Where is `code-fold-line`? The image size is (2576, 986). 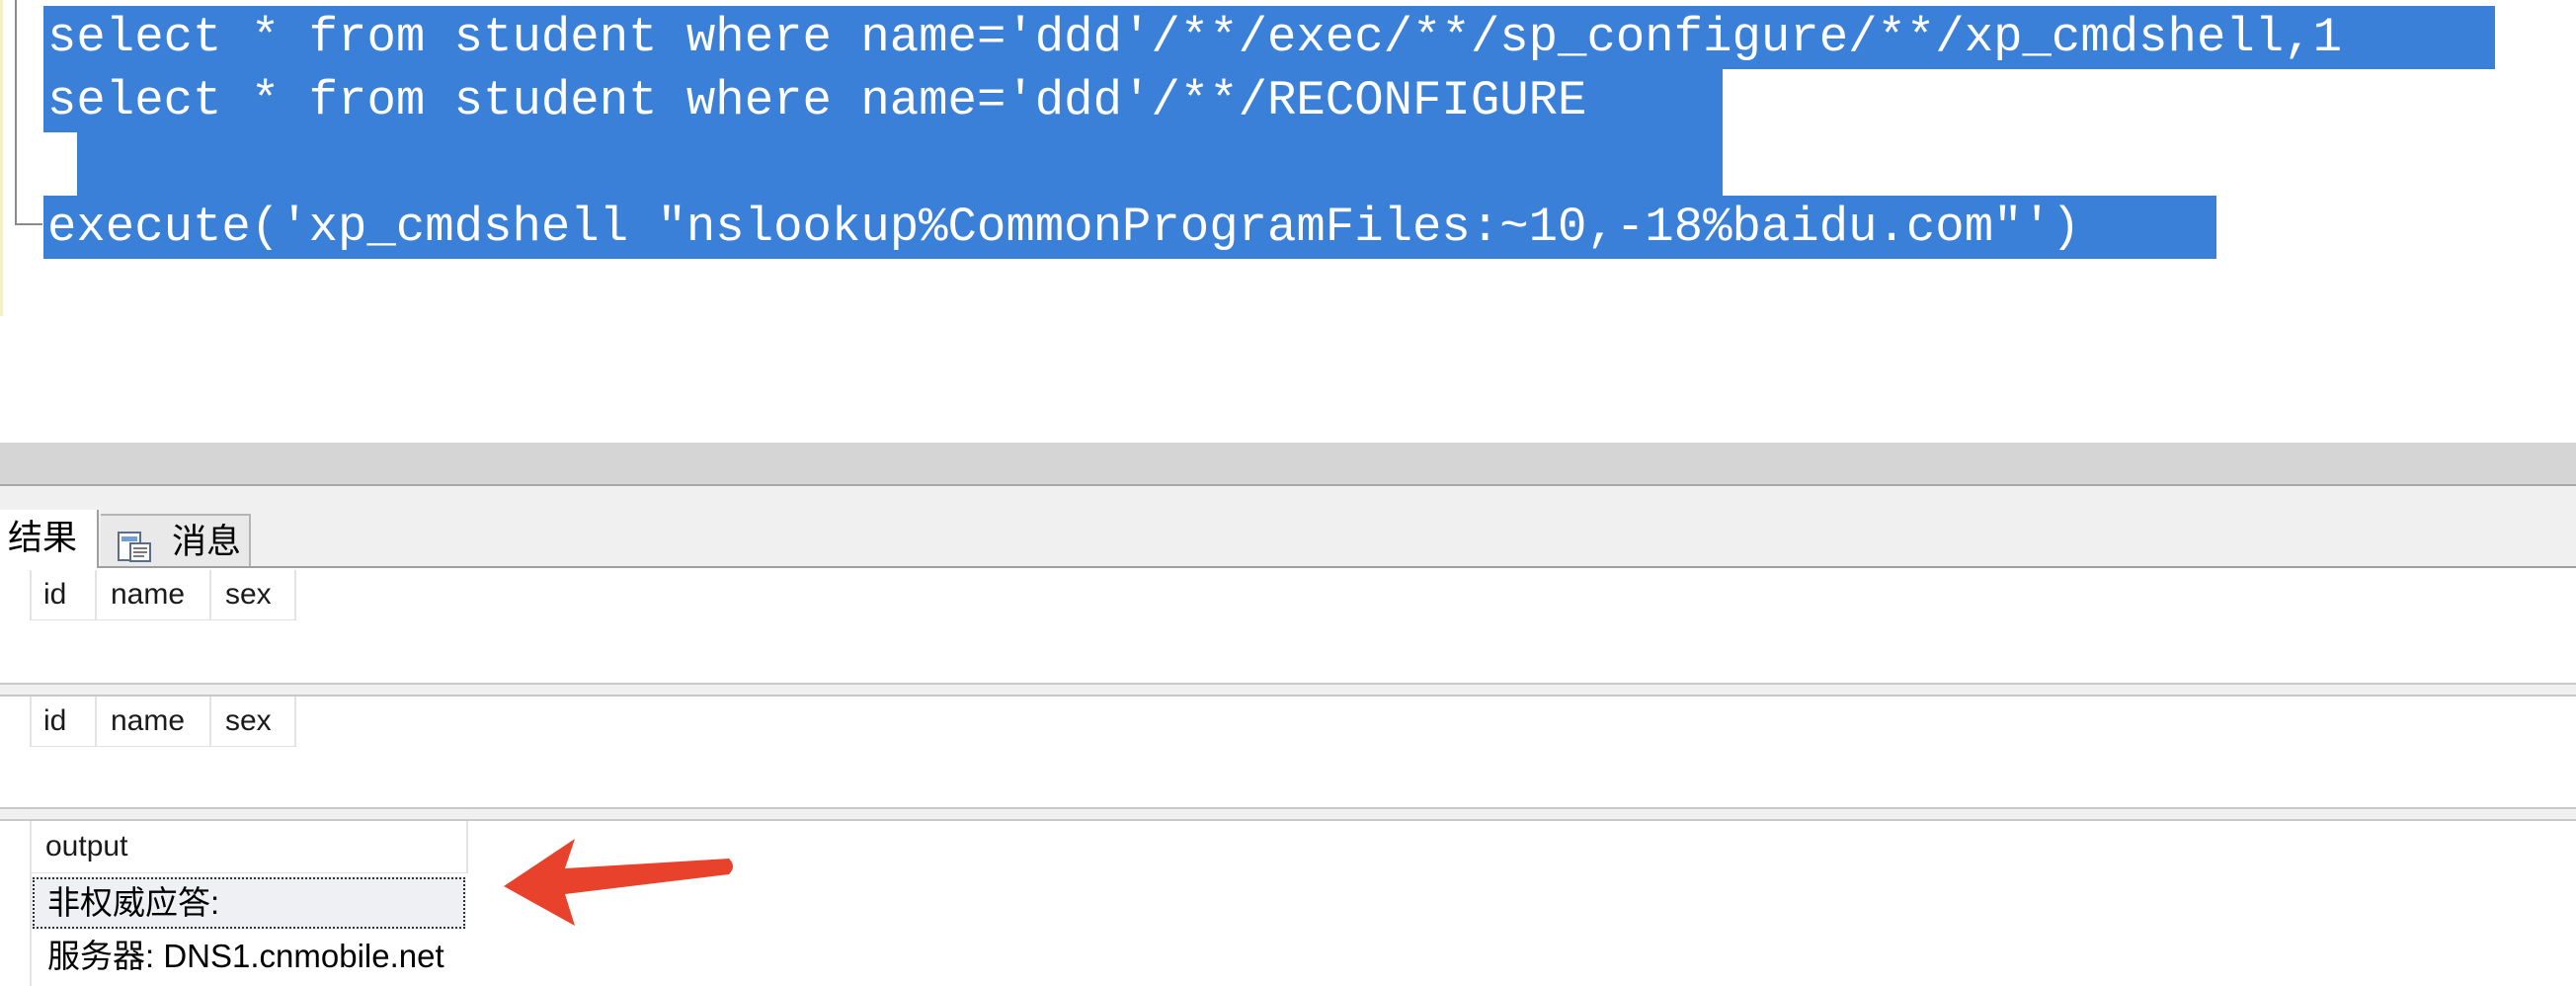 code-fold-line is located at coordinates (16, 112).